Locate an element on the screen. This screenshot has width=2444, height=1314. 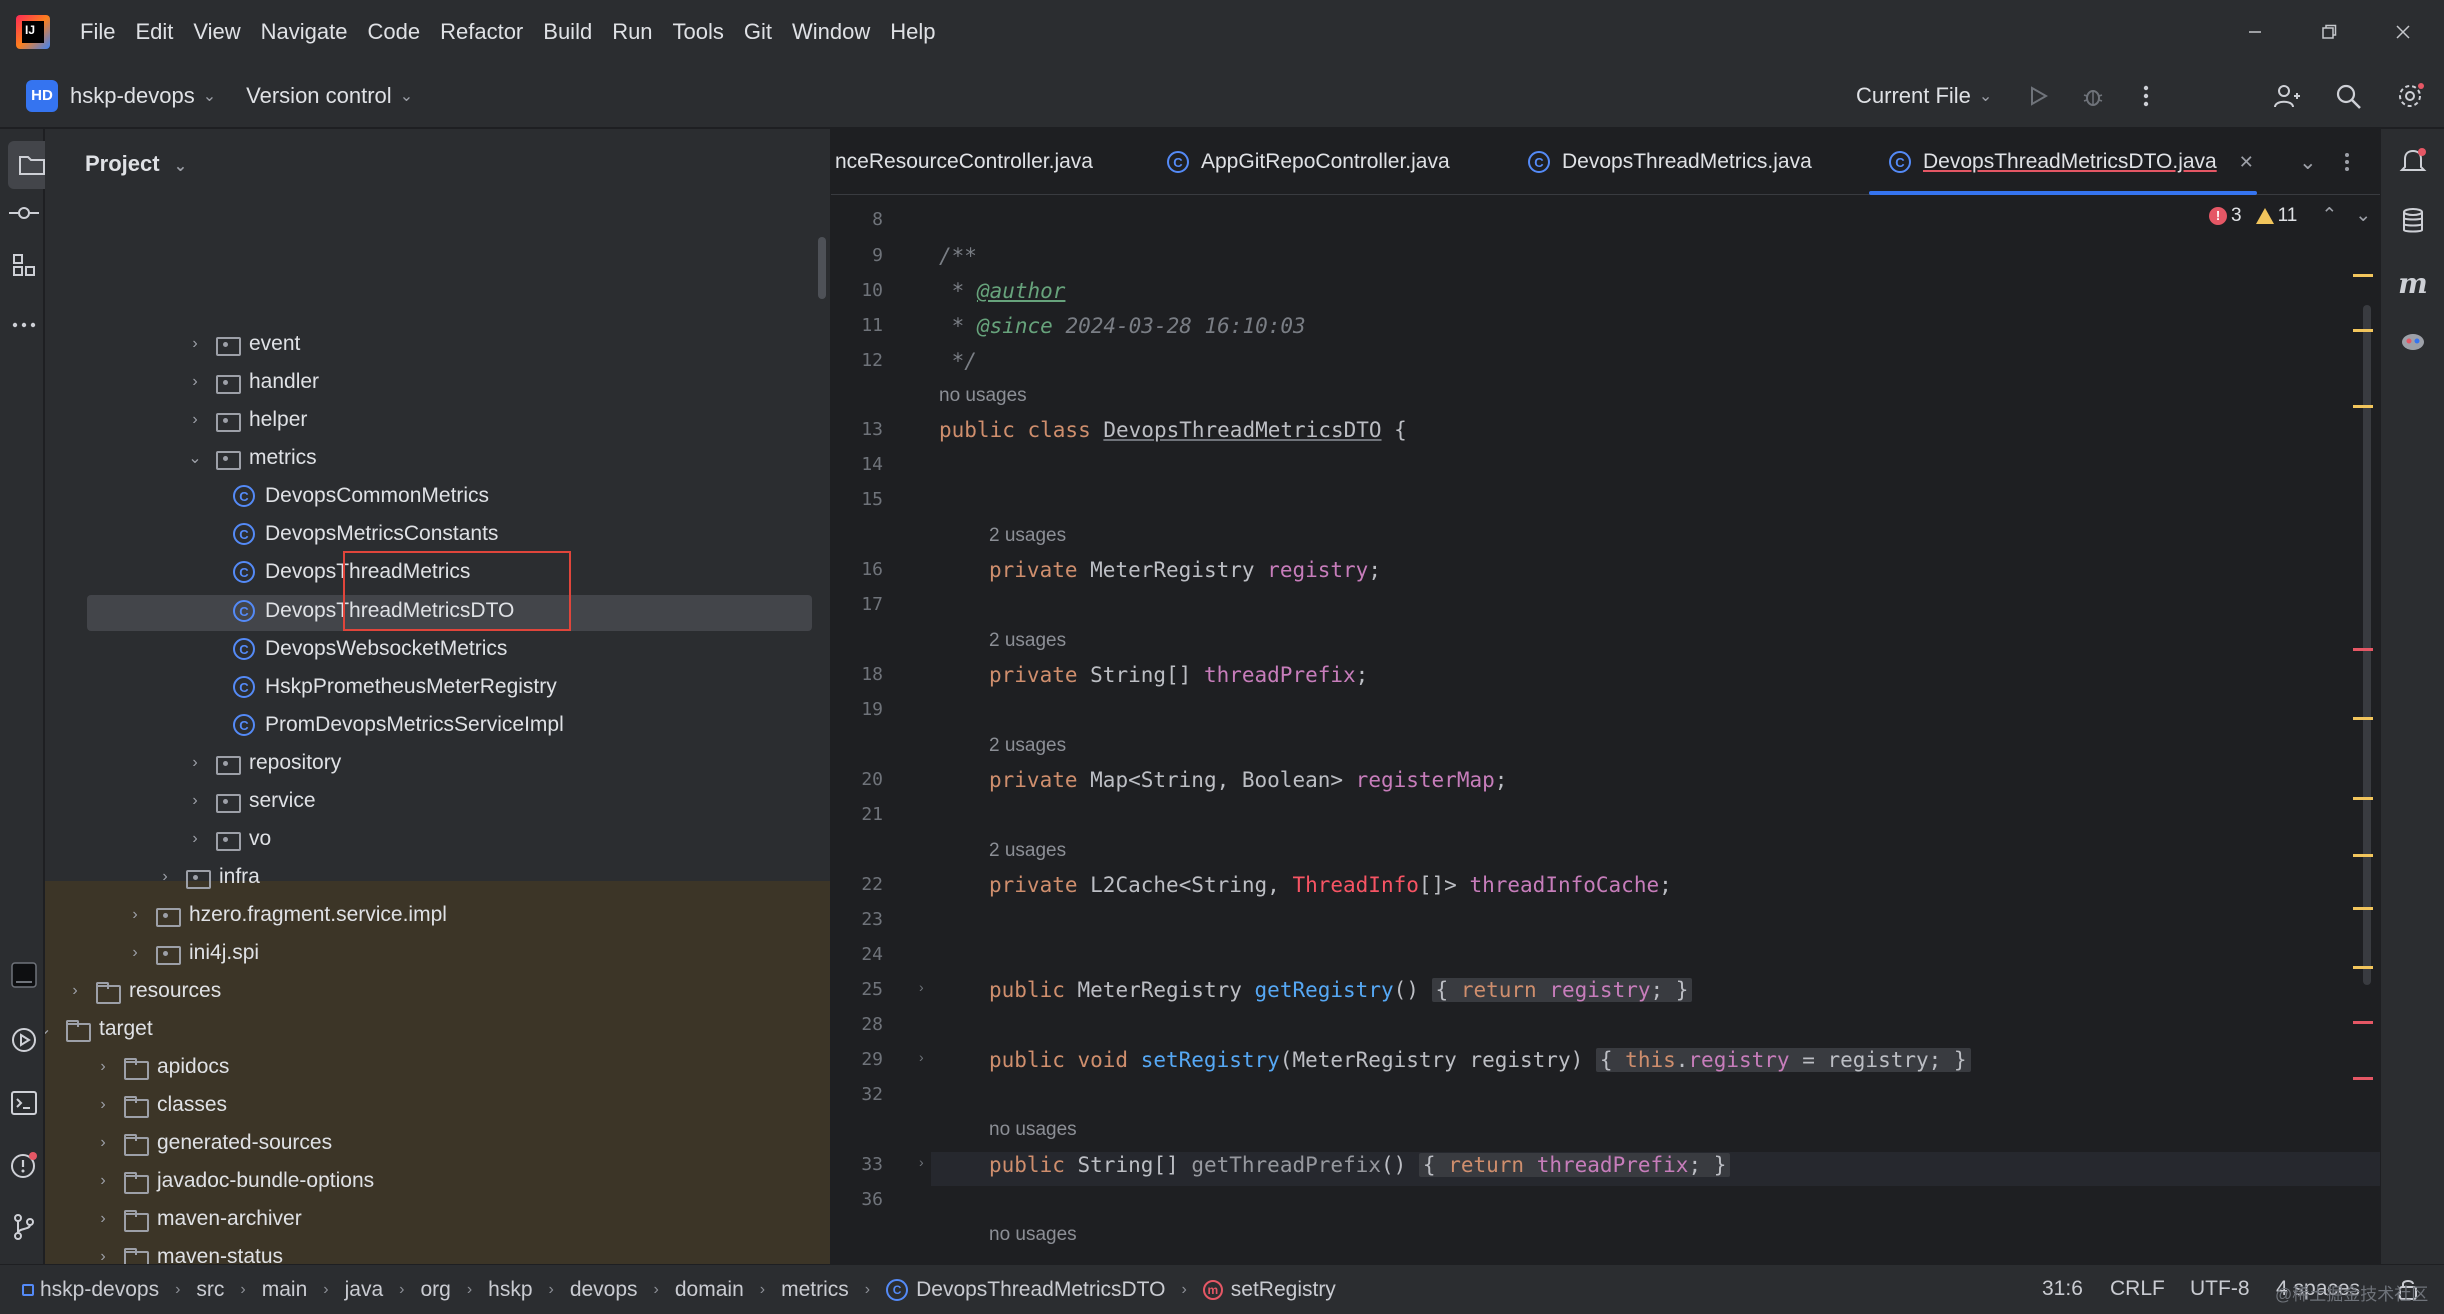
chevron-down-icon: ⌄ is located at coordinates (195, 458).